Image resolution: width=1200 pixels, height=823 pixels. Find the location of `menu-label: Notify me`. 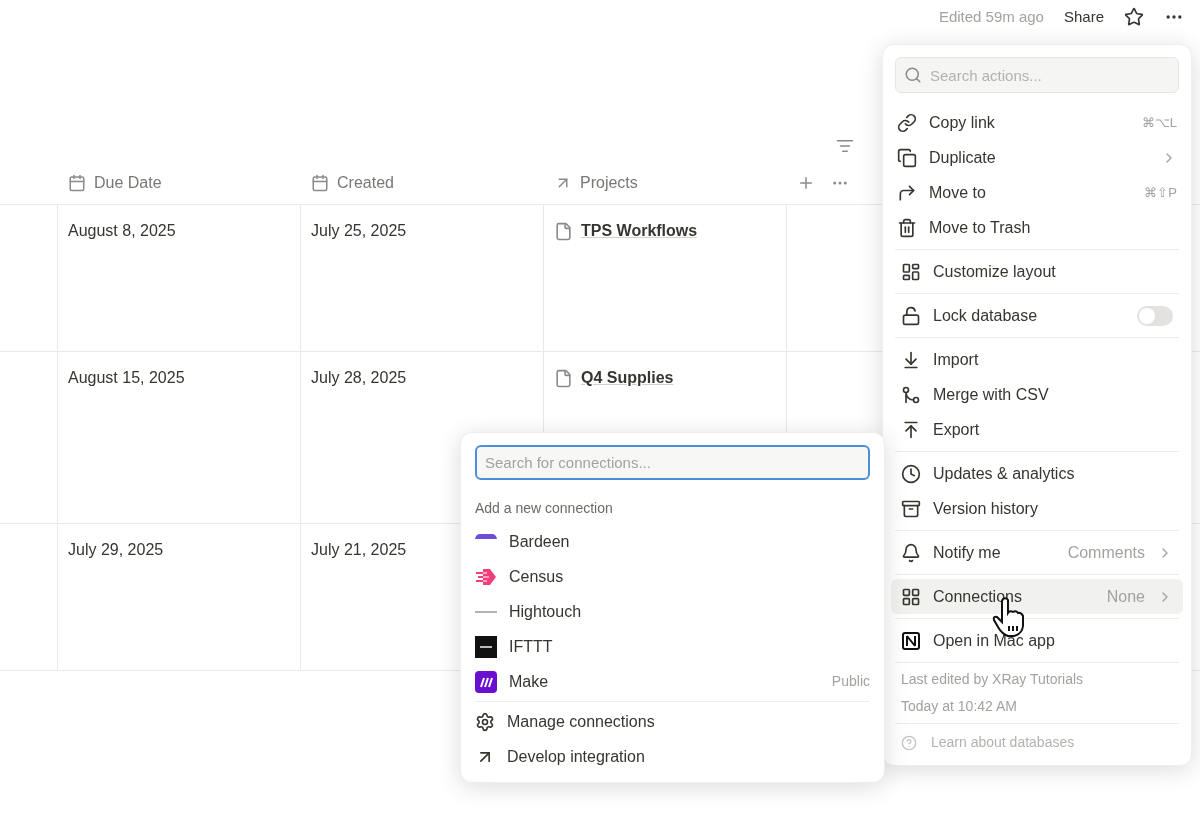

menu-label: Notify me is located at coordinates (967, 552).